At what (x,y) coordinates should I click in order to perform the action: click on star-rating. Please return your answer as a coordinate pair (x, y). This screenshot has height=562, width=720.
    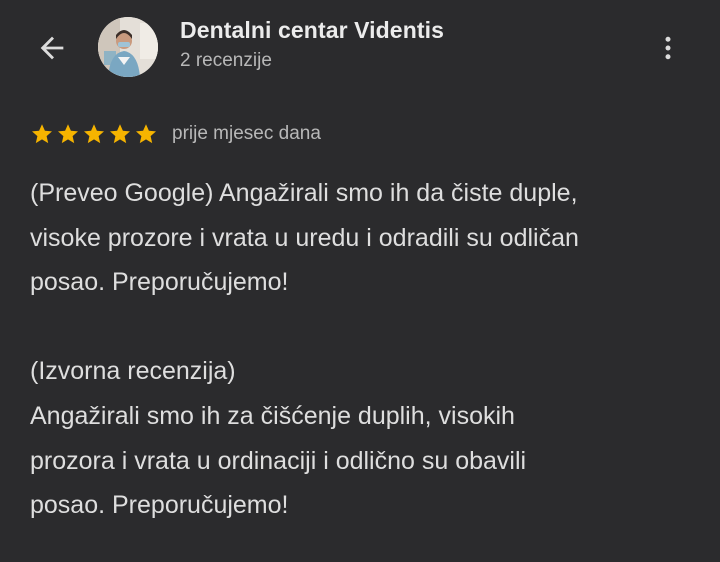
    Looking at the image, I should click on (94, 134).